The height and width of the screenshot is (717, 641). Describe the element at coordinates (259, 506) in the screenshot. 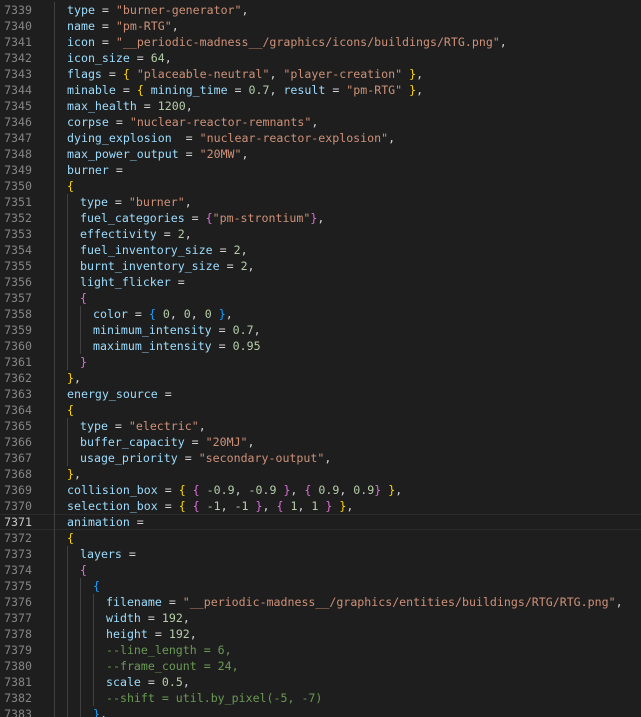

I see `code-token: }` at that location.